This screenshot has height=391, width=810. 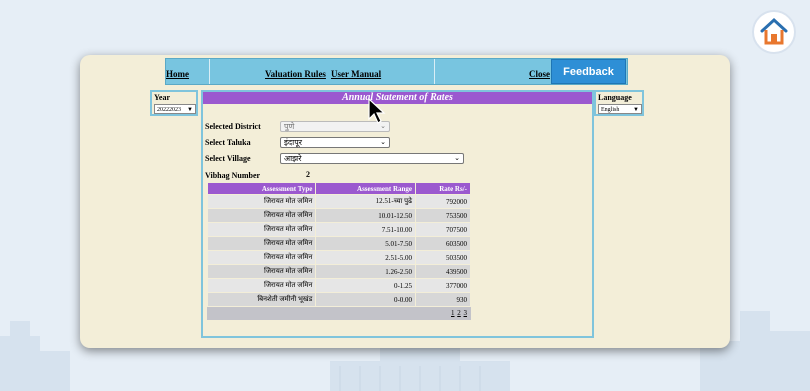 What do you see at coordinates (615, 97) in the screenshot?
I see `language-label: Language` at bounding box center [615, 97].